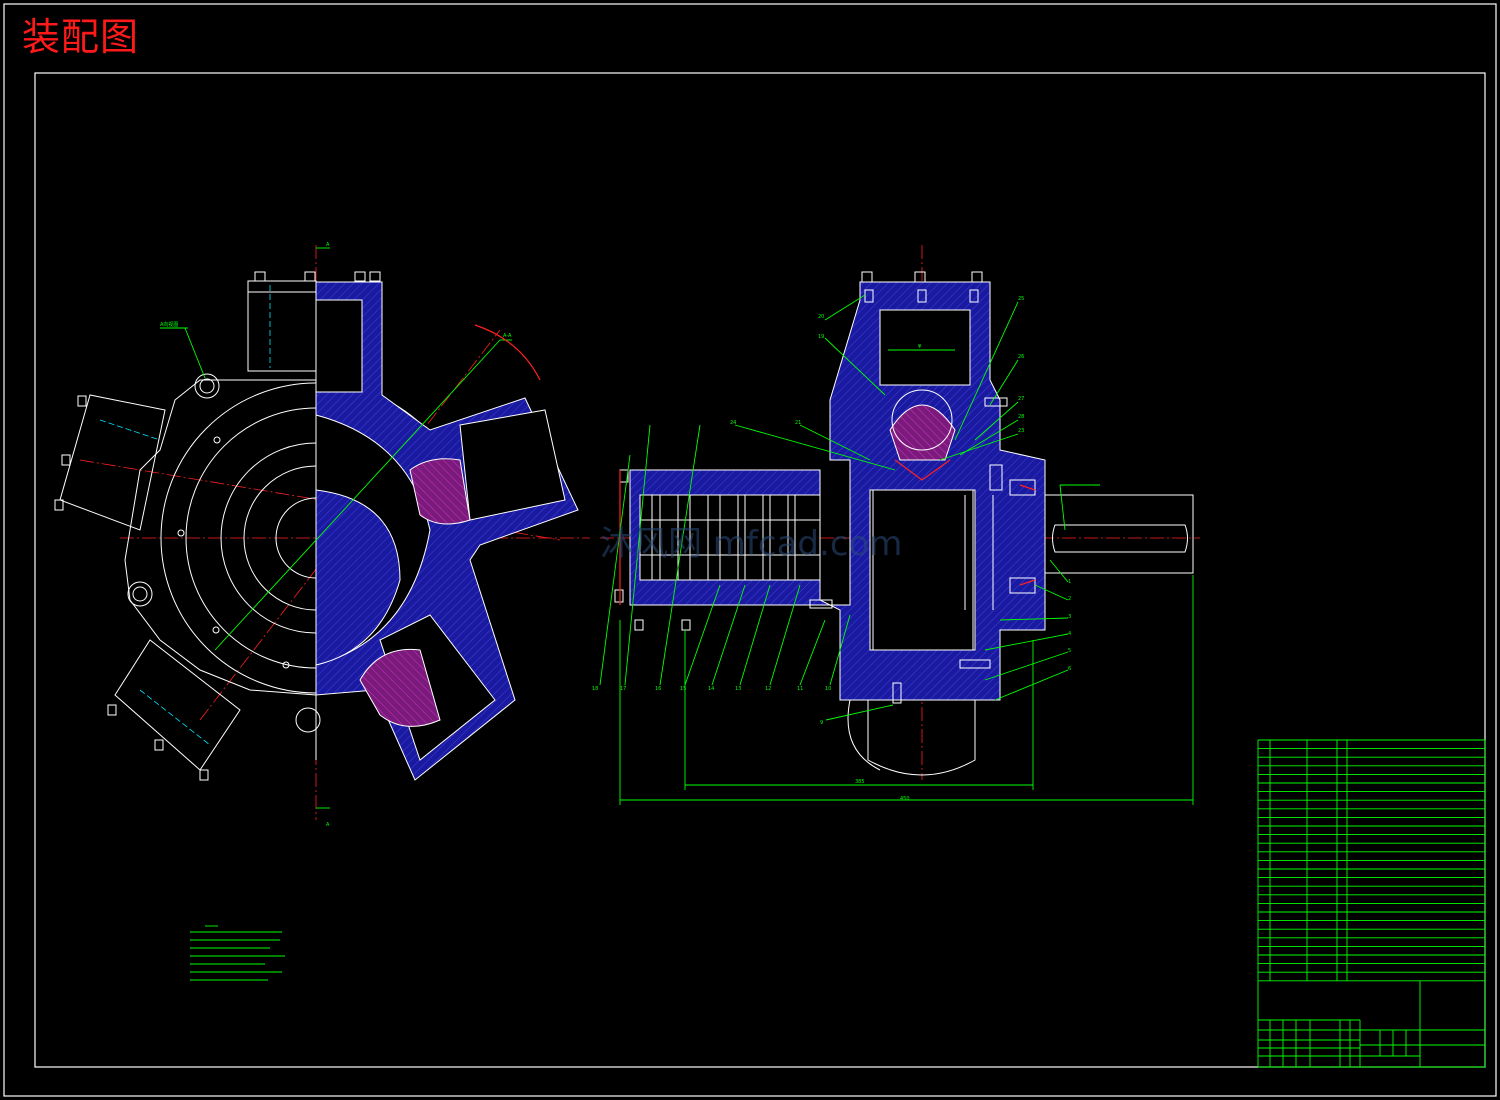 This screenshot has height=1100, width=1500. What do you see at coordinates (595, 689) in the screenshot?
I see `svg-text: 18` at bounding box center [595, 689].